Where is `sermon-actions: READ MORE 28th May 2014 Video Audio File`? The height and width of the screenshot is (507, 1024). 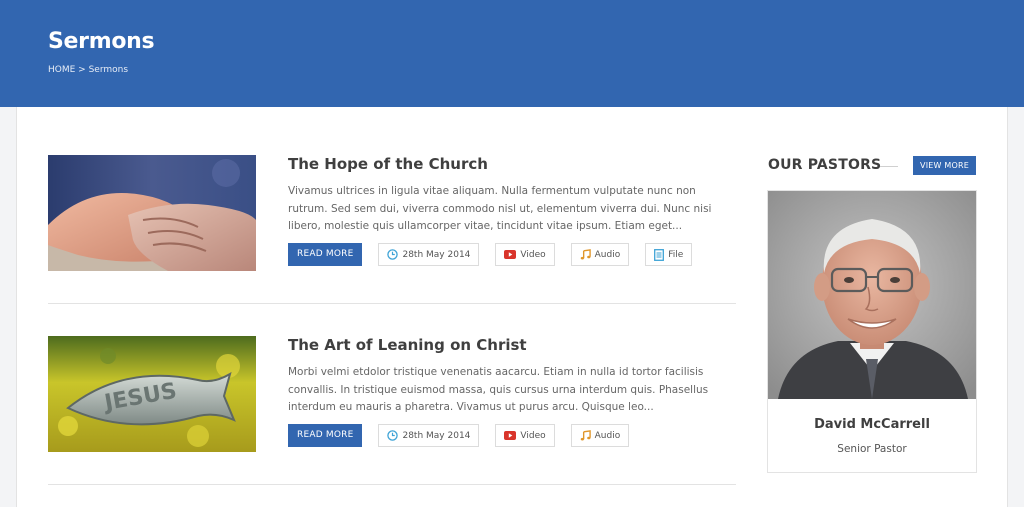 sermon-actions: READ MORE 28th May 2014 Video Audio File is located at coordinates (490, 254).